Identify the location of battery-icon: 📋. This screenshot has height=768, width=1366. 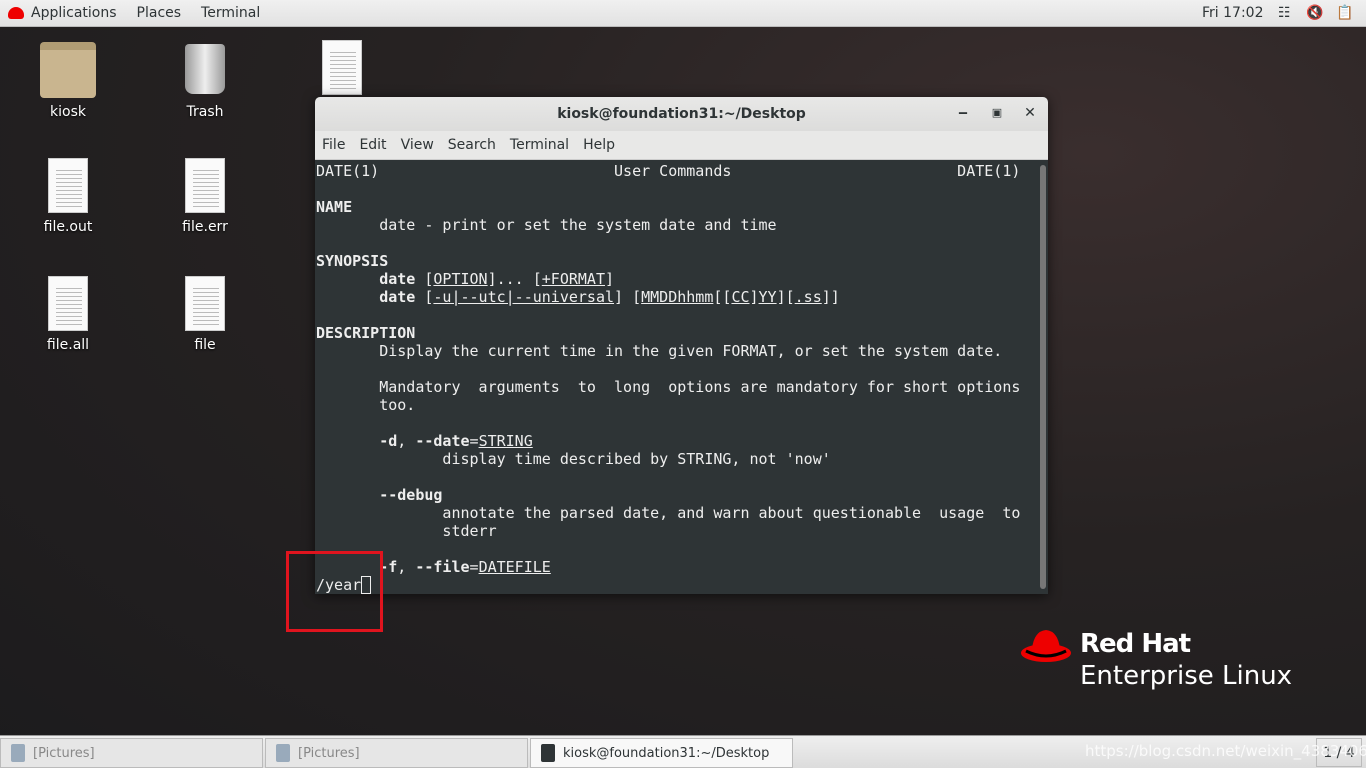
(1344, 13).